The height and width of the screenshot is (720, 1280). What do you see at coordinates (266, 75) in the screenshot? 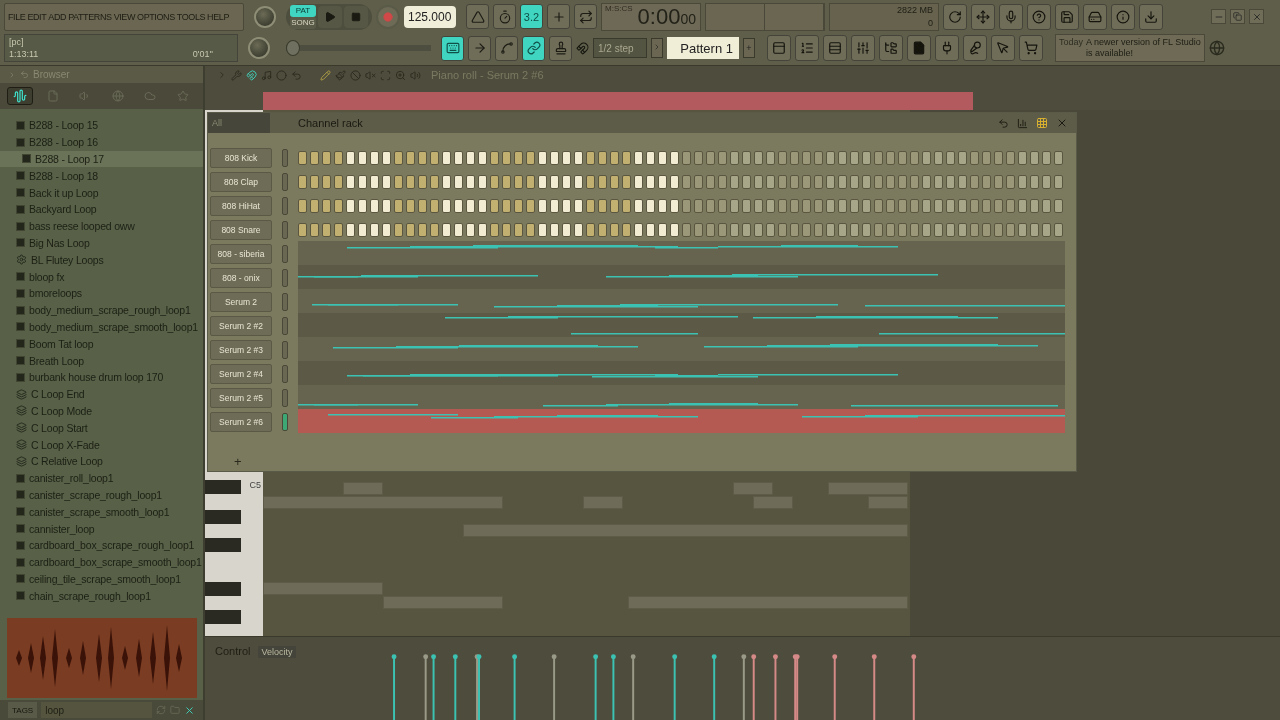
I see `note-icon` at bounding box center [266, 75].